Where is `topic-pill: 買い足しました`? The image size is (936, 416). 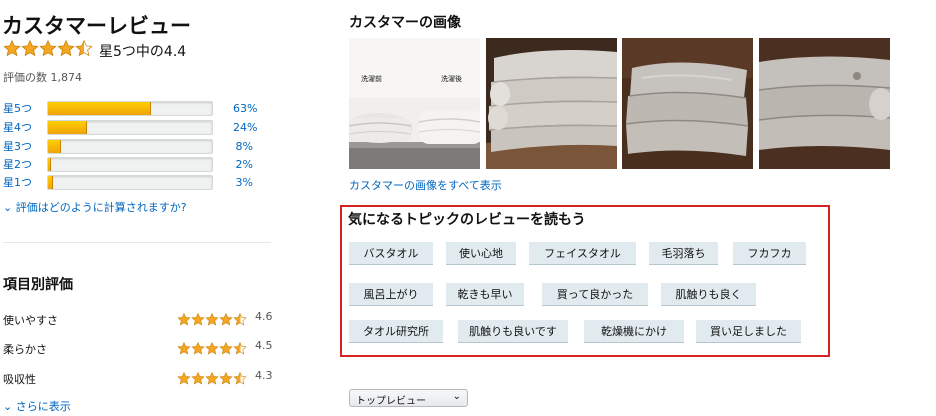
topic-pill: 買い足しました is located at coordinates (748, 331).